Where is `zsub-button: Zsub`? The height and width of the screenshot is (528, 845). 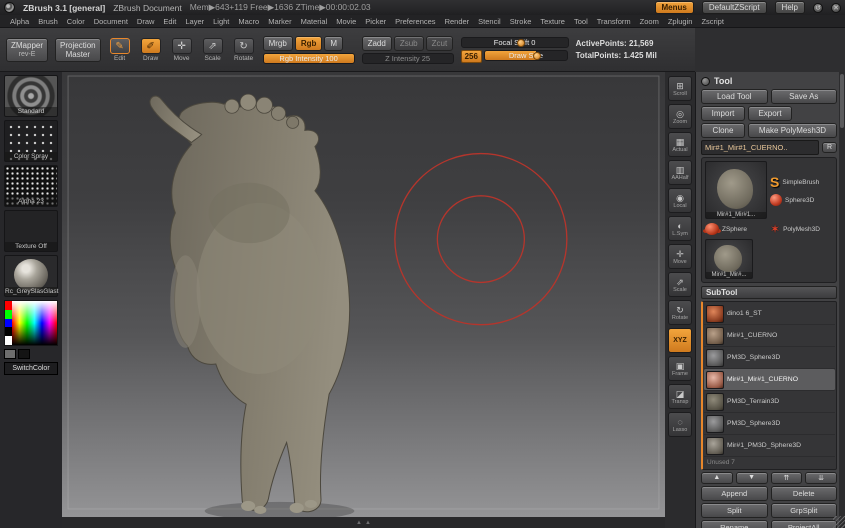 zsub-button: Zsub is located at coordinates (408, 43).